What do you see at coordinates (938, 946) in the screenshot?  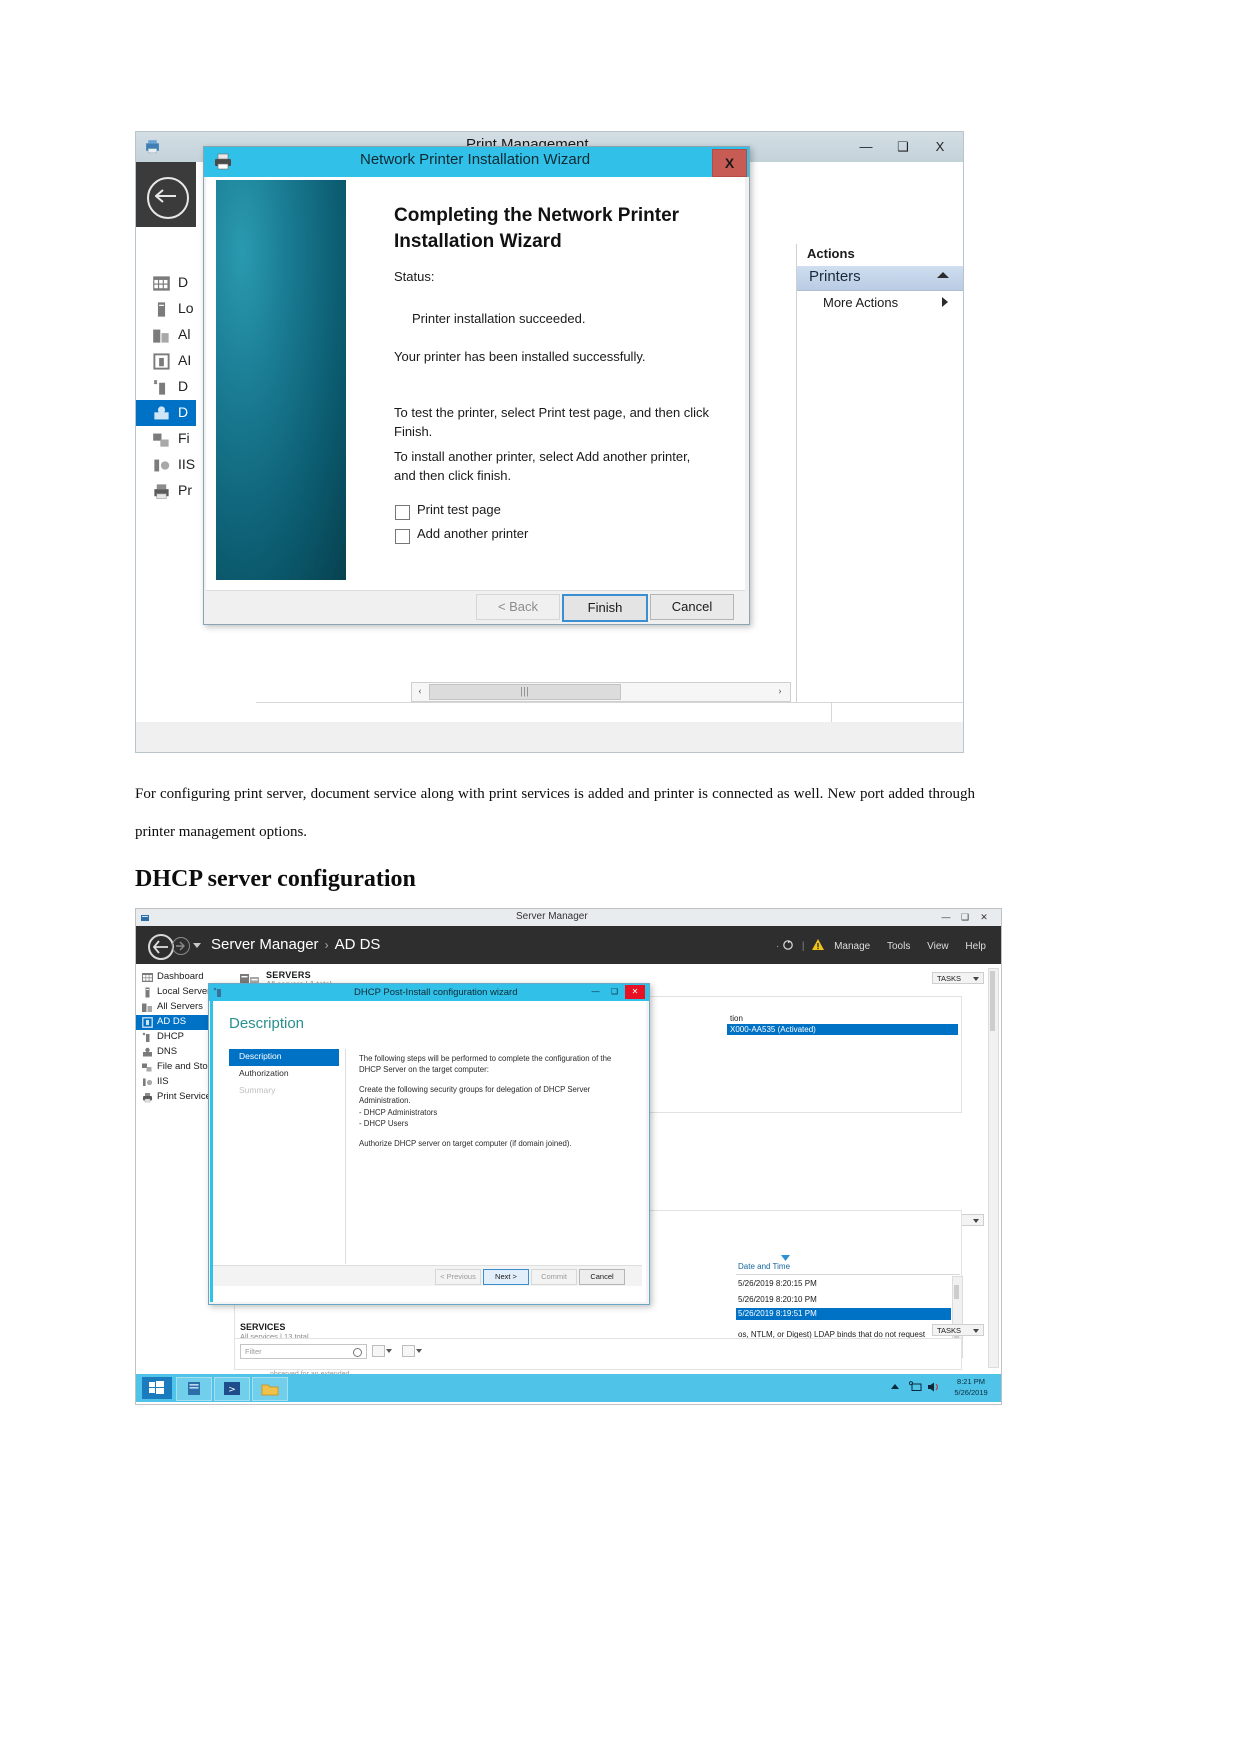 I see `menu-view: View` at bounding box center [938, 946].